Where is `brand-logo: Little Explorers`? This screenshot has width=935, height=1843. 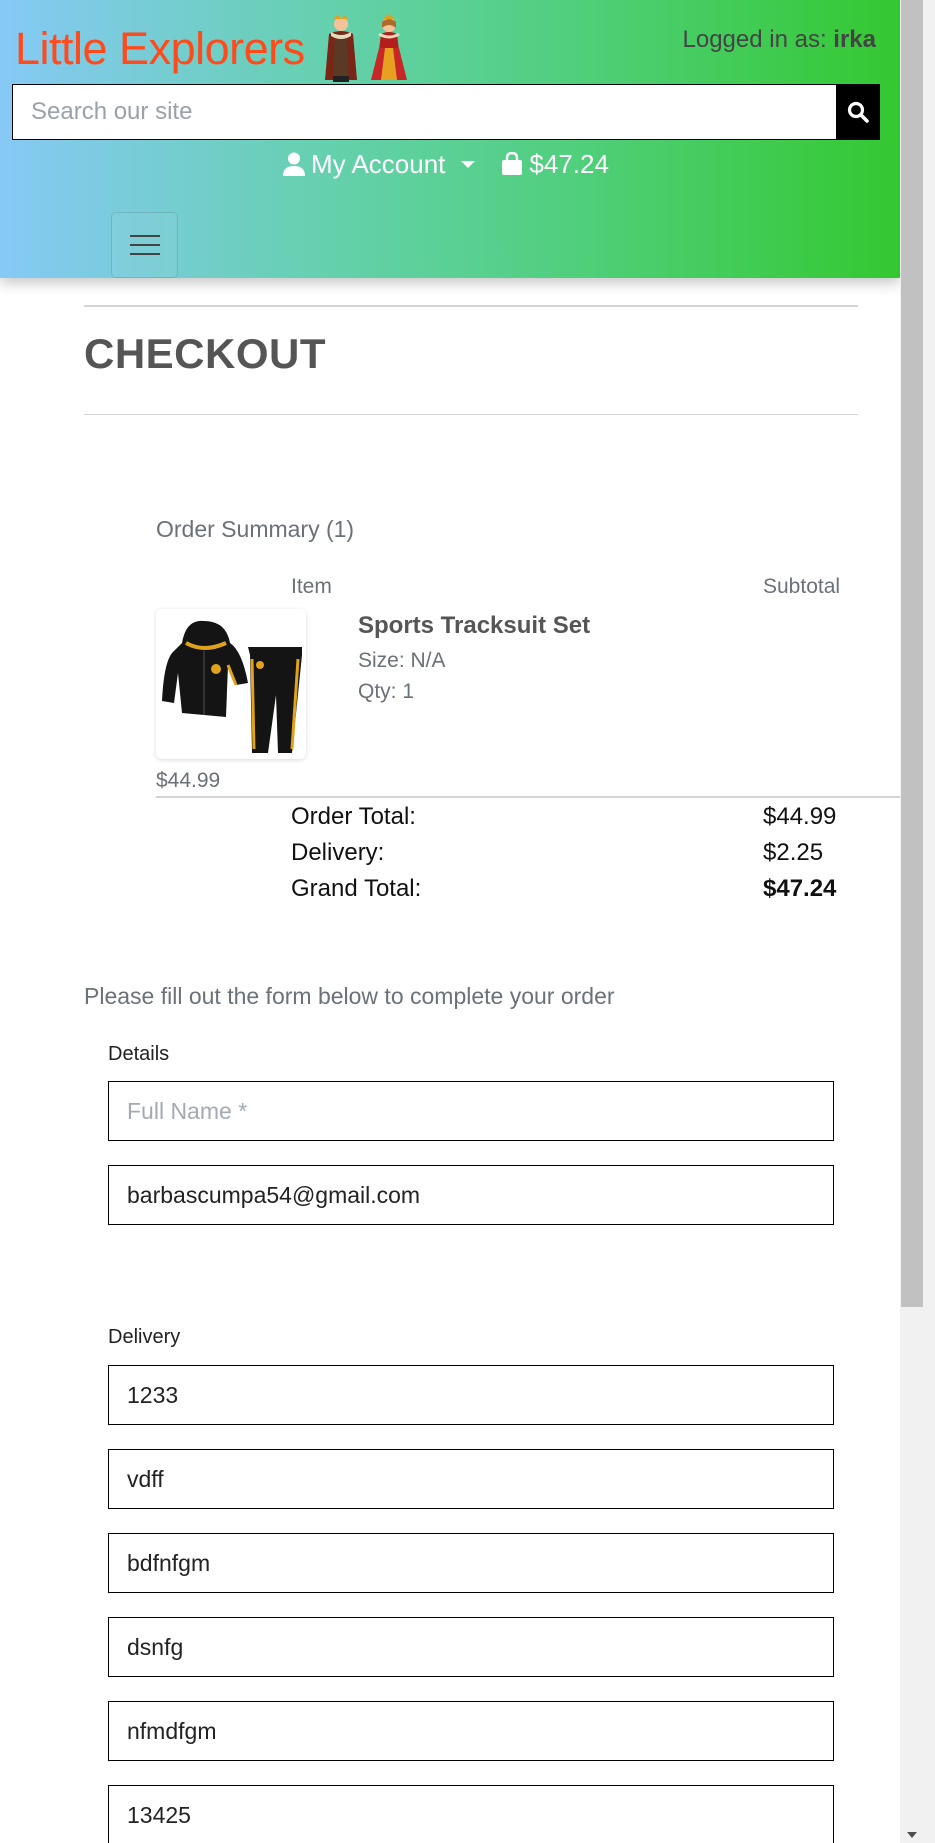 brand-logo: Little Explorers is located at coordinates (213, 49).